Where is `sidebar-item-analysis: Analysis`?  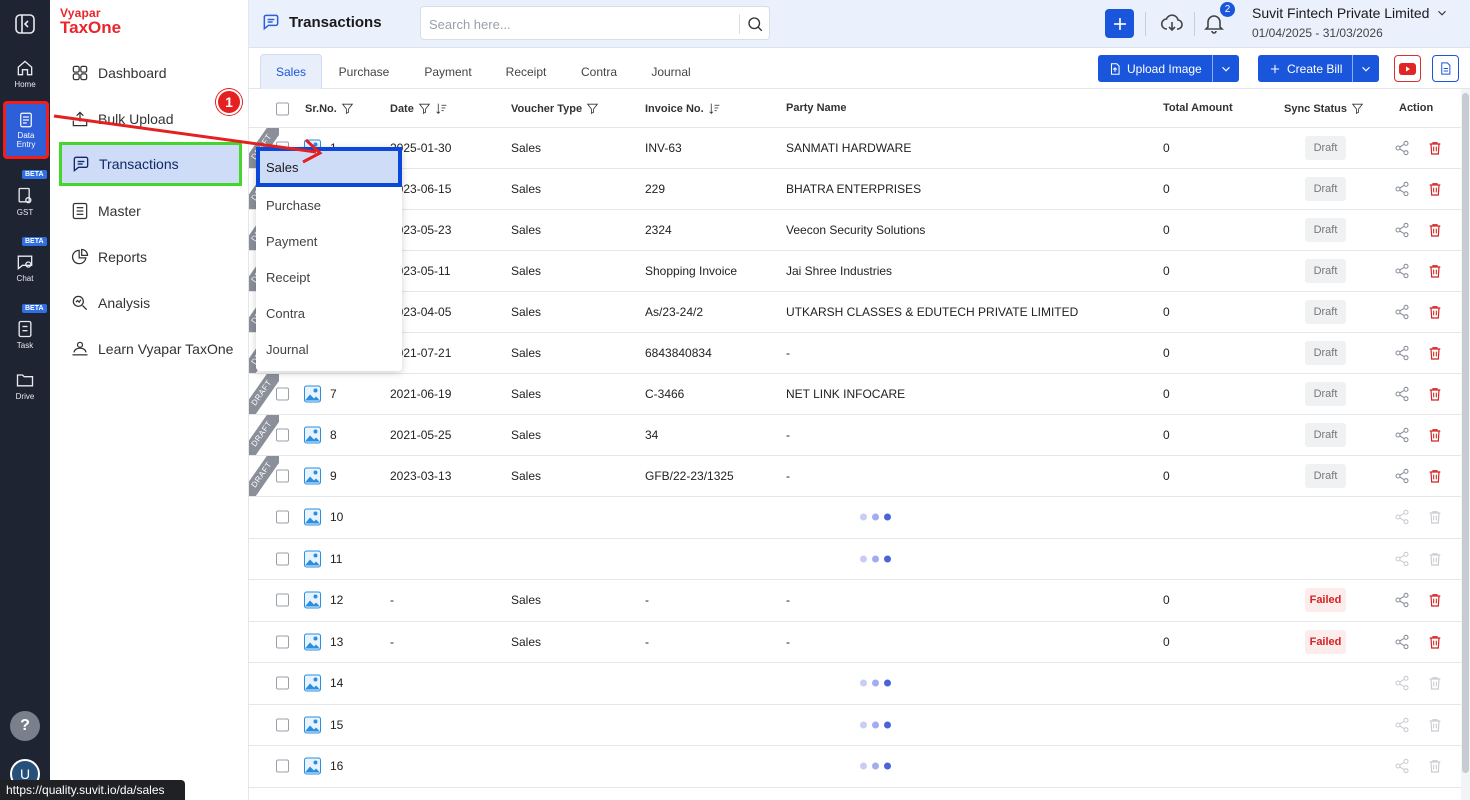 sidebar-item-analysis: Analysis is located at coordinates (150, 303).